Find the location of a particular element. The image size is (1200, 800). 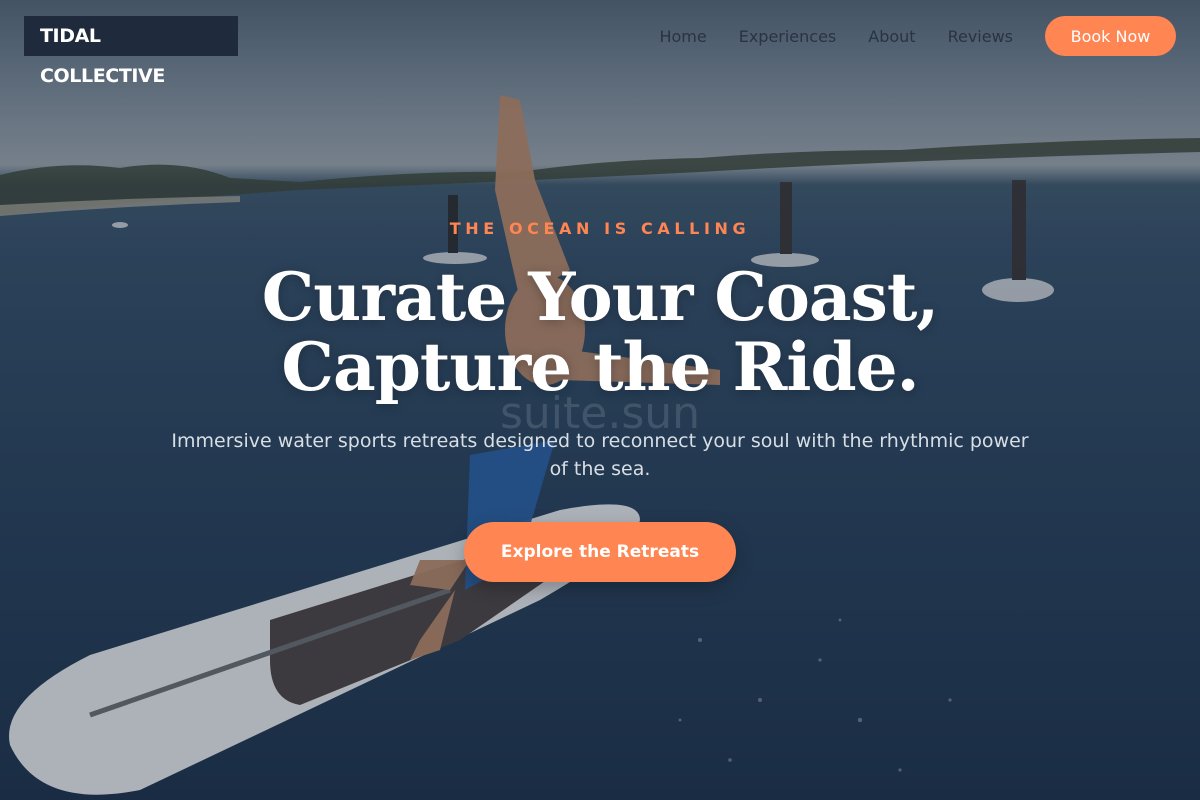

main-nav: Home Experiences About Reviews Book Now is located at coordinates (917, 36).